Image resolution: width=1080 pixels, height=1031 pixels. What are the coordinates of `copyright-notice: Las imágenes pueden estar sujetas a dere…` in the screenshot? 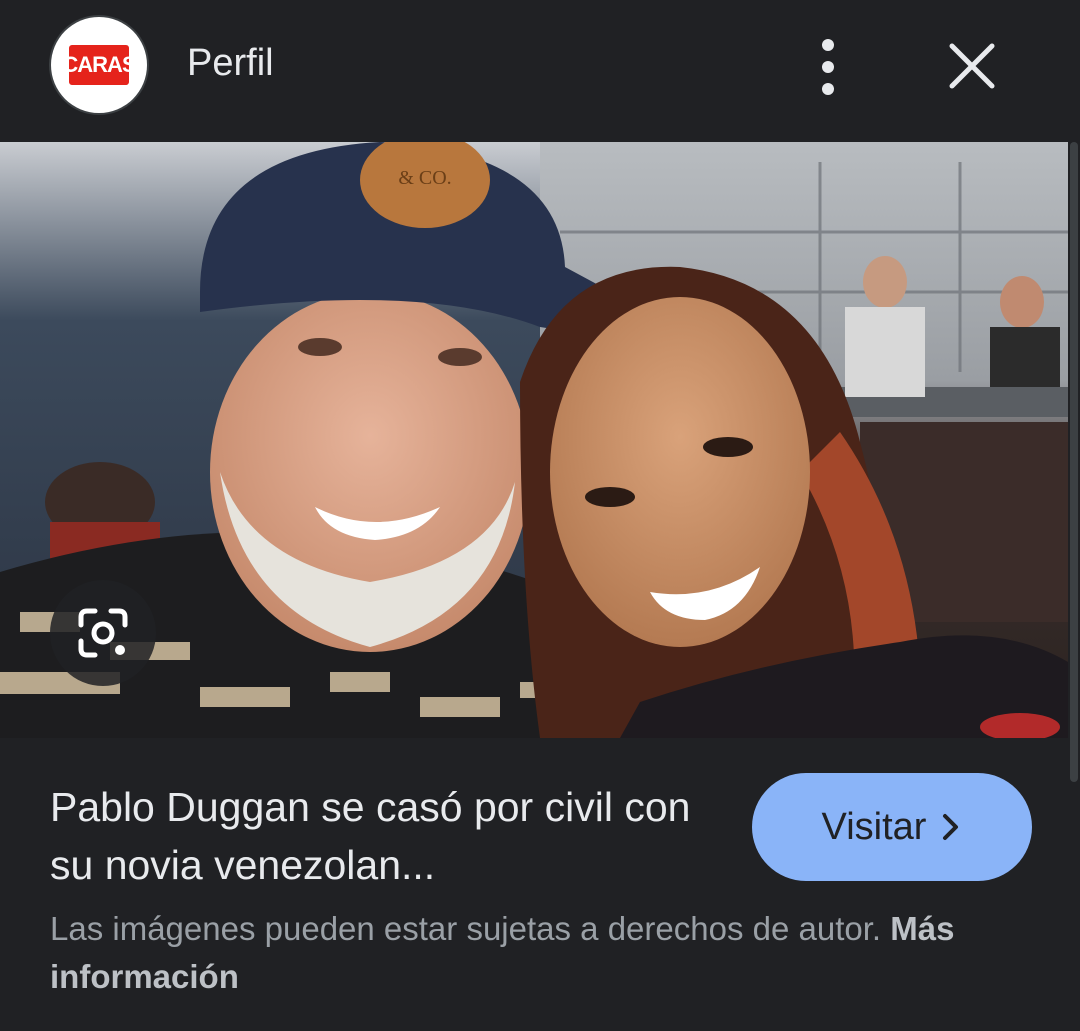 It's located at (545, 953).